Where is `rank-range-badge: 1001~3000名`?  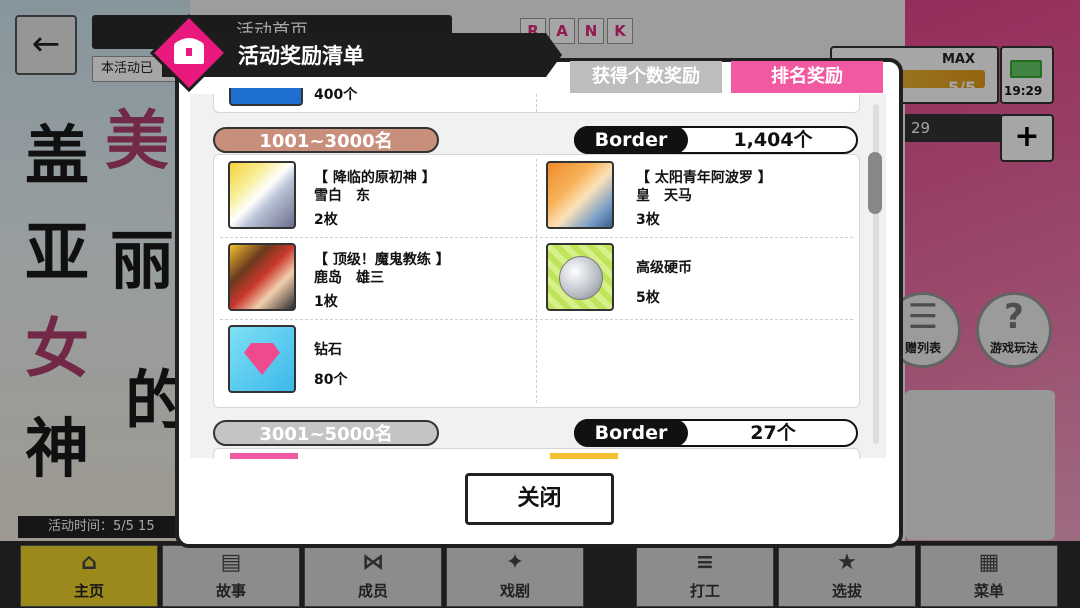
rank-range-badge: 1001~3000名 is located at coordinates (326, 140).